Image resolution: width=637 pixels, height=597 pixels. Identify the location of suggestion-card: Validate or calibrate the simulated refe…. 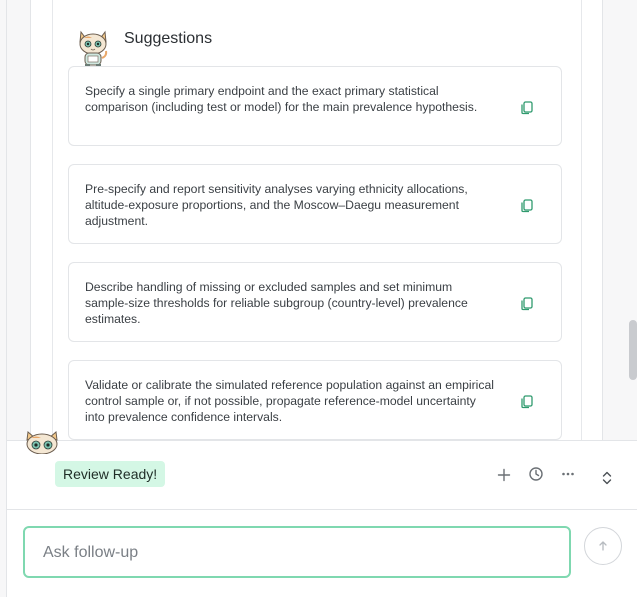
(315, 400).